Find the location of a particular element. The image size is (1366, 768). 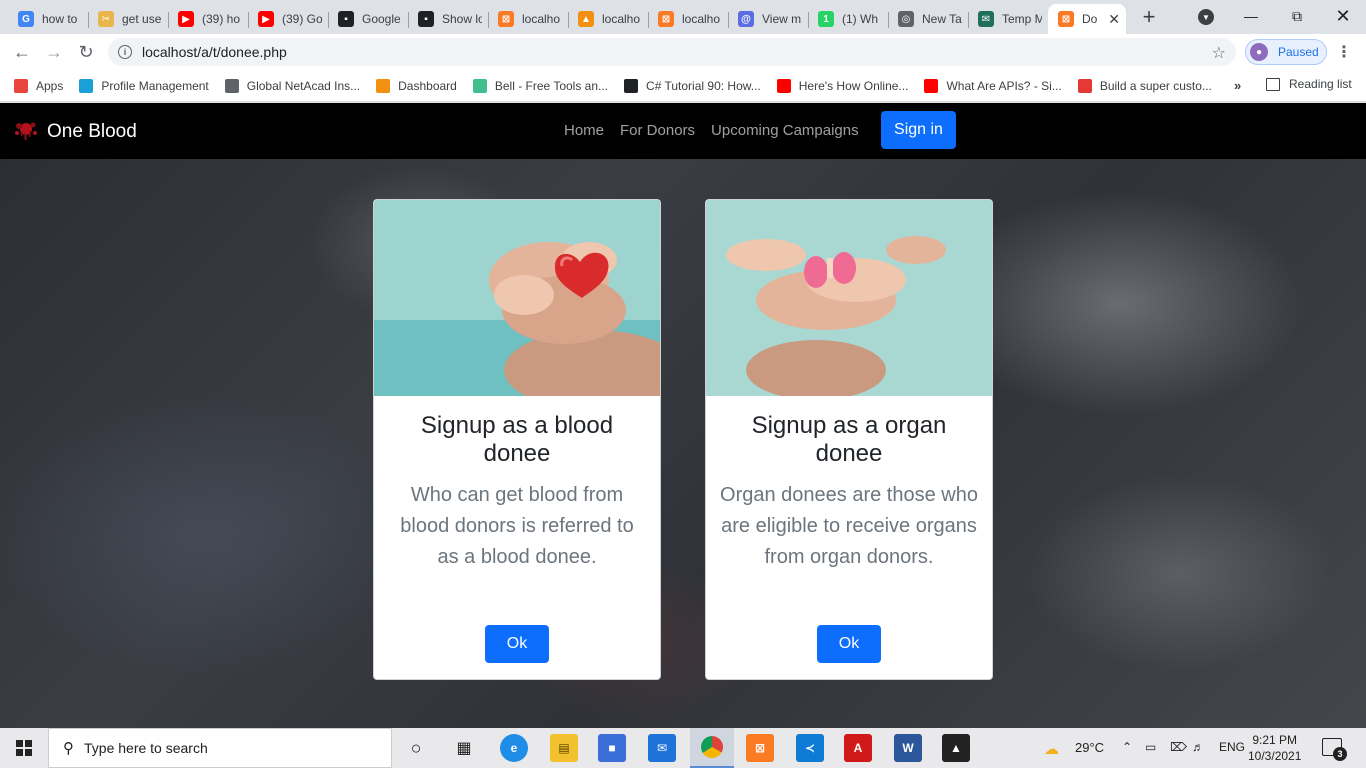

browser-tab: 1 (1) Wh is located at coordinates (848, 19).